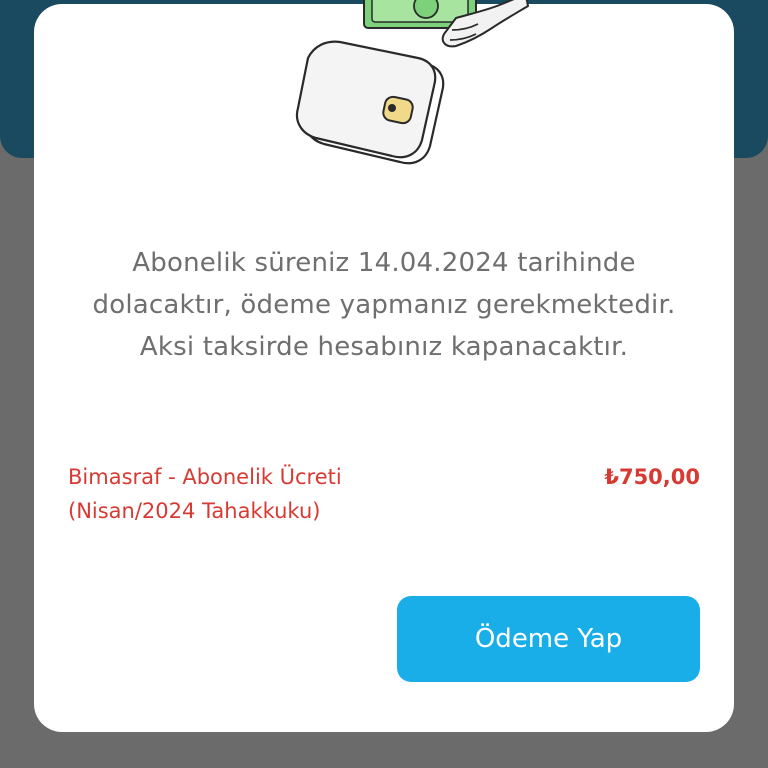 The height and width of the screenshot is (768, 768). What do you see at coordinates (205, 477) in the screenshot?
I see `fee-label-line1: Bimasraf - Abonelik Ücreti` at bounding box center [205, 477].